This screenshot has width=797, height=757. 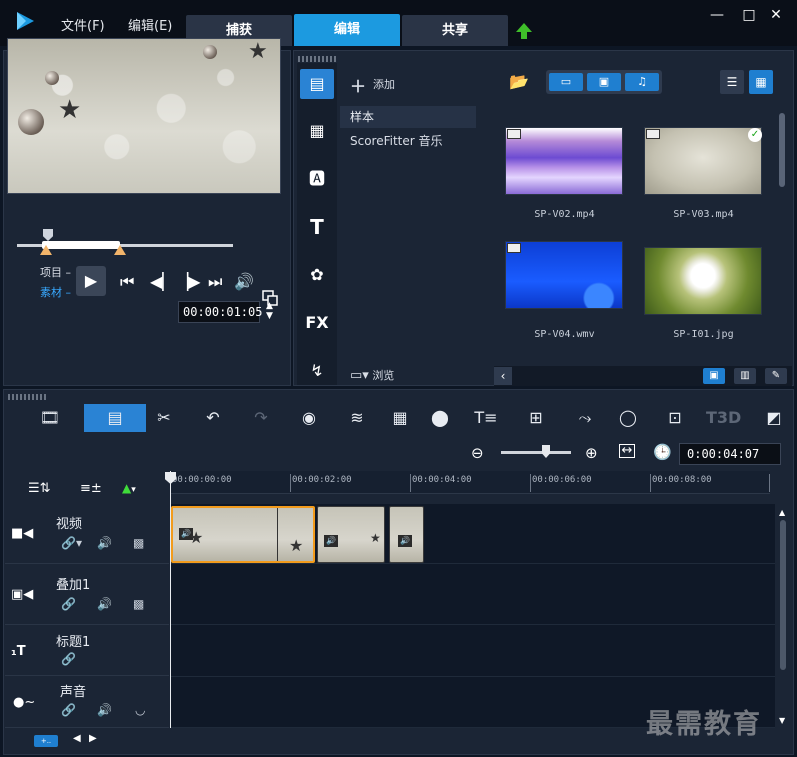 What do you see at coordinates (244, 281) in the screenshot?
I see `volume-icon: 🔊` at bounding box center [244, 281].